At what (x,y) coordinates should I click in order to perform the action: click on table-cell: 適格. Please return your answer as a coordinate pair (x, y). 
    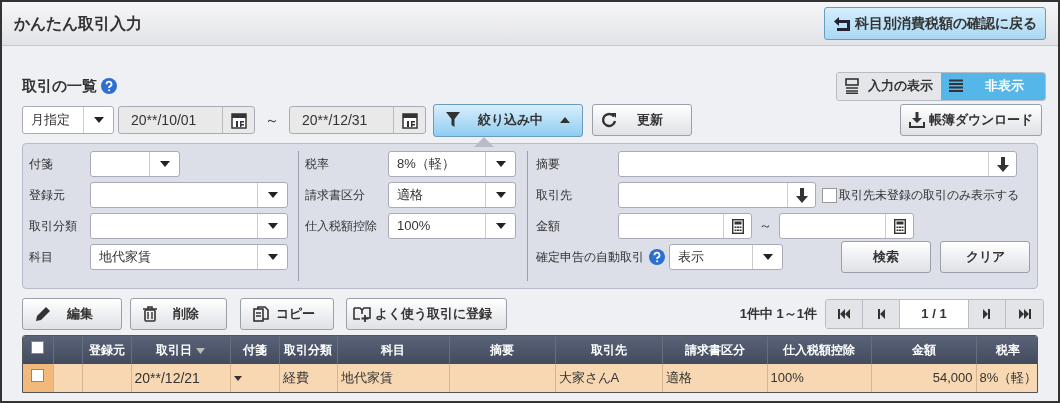
    Looking at the image, I should click on (678, 378).